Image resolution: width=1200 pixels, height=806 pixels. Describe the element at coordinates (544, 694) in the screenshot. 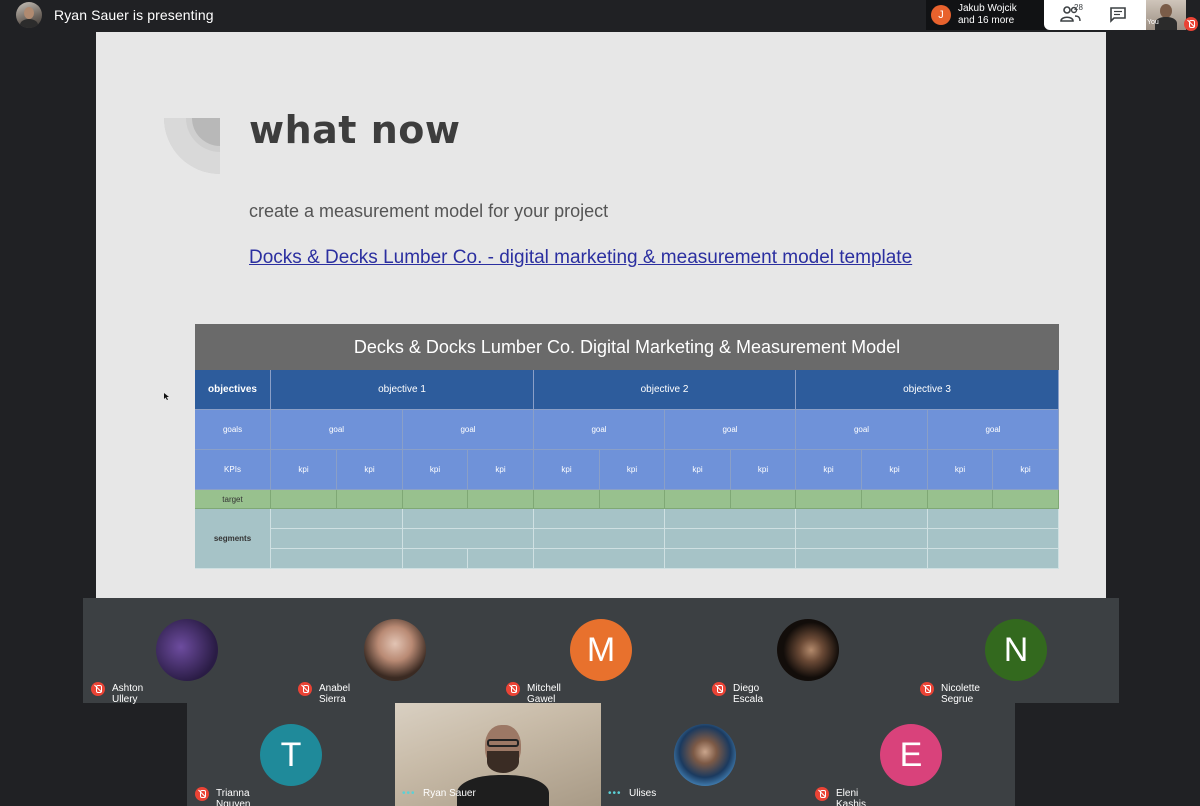

I see `participant-name: Mitchell Gawel` at that location.